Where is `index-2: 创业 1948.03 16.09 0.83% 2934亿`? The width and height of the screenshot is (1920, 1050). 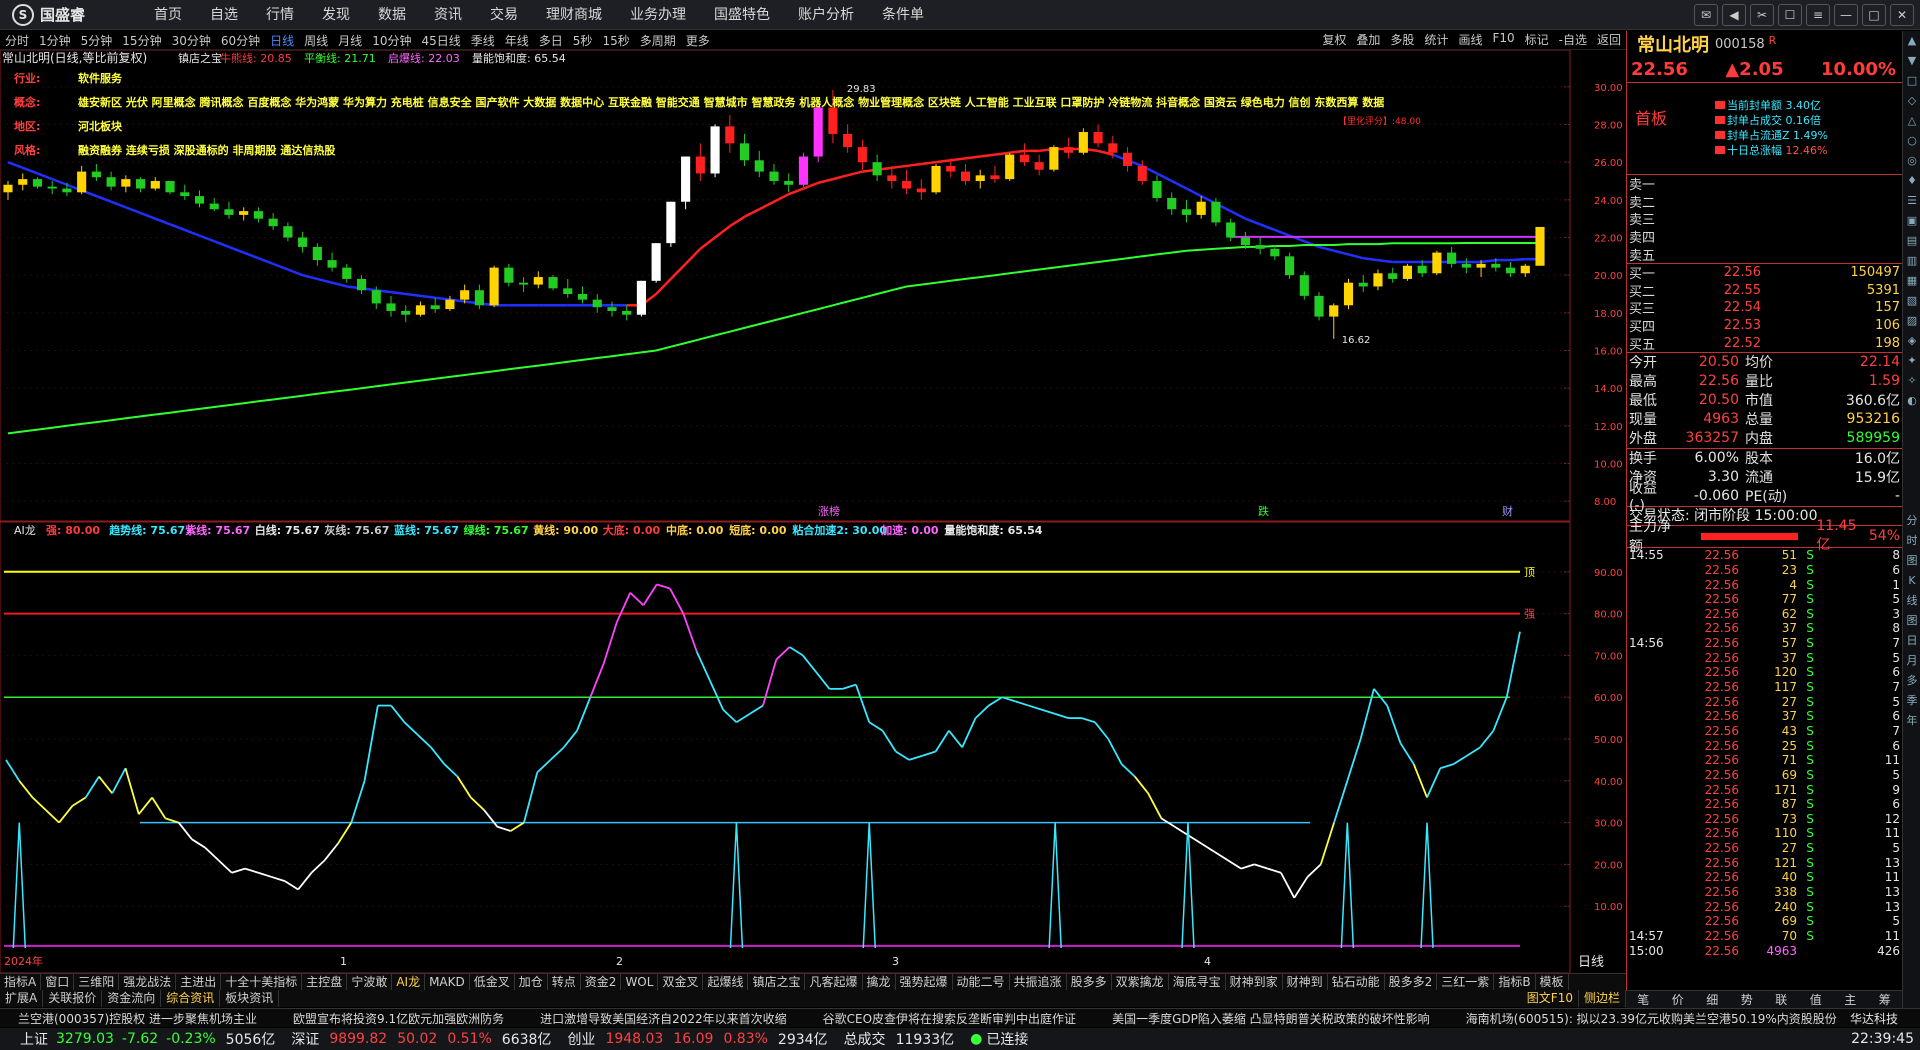
index-2: 创业 1948.03 16.09 0.83% 2934亿 is located at coordinates (697, 1039).